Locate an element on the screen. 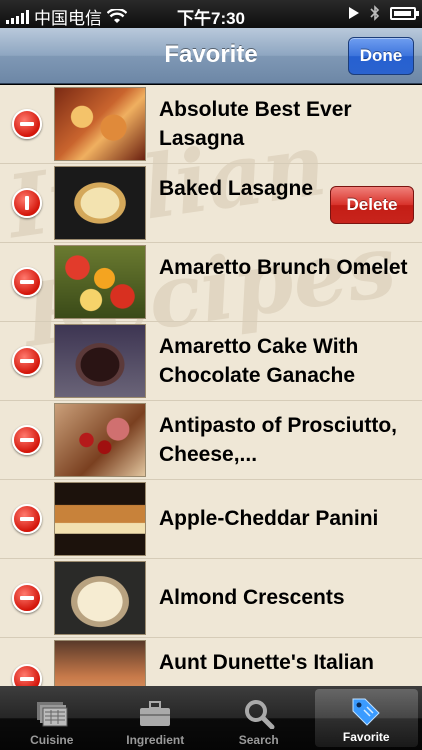 The image size is (422, 750). tab-label: Favorite is located at coordinates (366, 737).